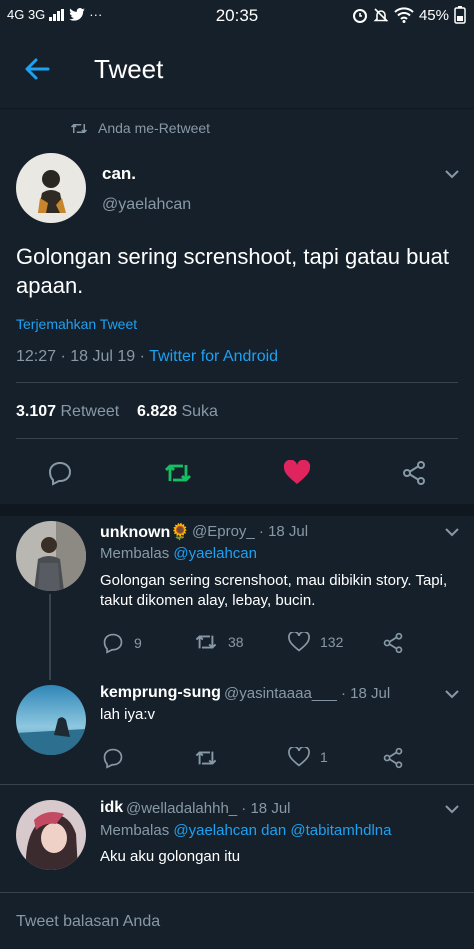 The width and height of the screenshot is (474, 949). What do you see at coordinates (237, 473) in the screenshot?
I see `main-action-bar` at bounding box center [237, 473].